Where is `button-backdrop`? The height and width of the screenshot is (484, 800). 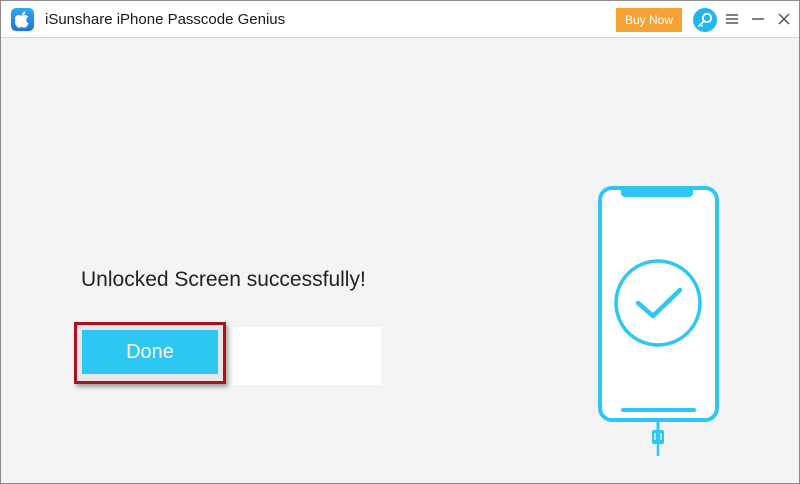 button-backdrop is located at coordinates (307, 356).